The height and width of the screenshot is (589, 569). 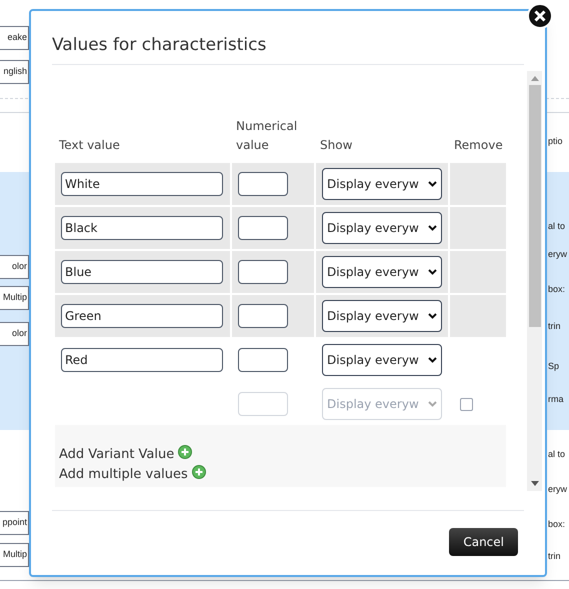 What do you see at coordinates (142, 184) in the screenshot?
I see `text-value-field: White` at bounding box center [142, 184].